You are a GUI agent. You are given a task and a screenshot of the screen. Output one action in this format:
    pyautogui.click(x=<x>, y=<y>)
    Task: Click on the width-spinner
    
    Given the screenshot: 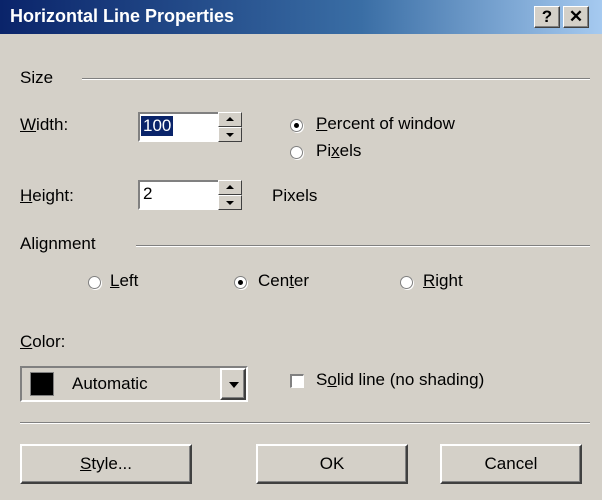 What is the action you would take?
    pyautogui.click(x=230, y=127)
    